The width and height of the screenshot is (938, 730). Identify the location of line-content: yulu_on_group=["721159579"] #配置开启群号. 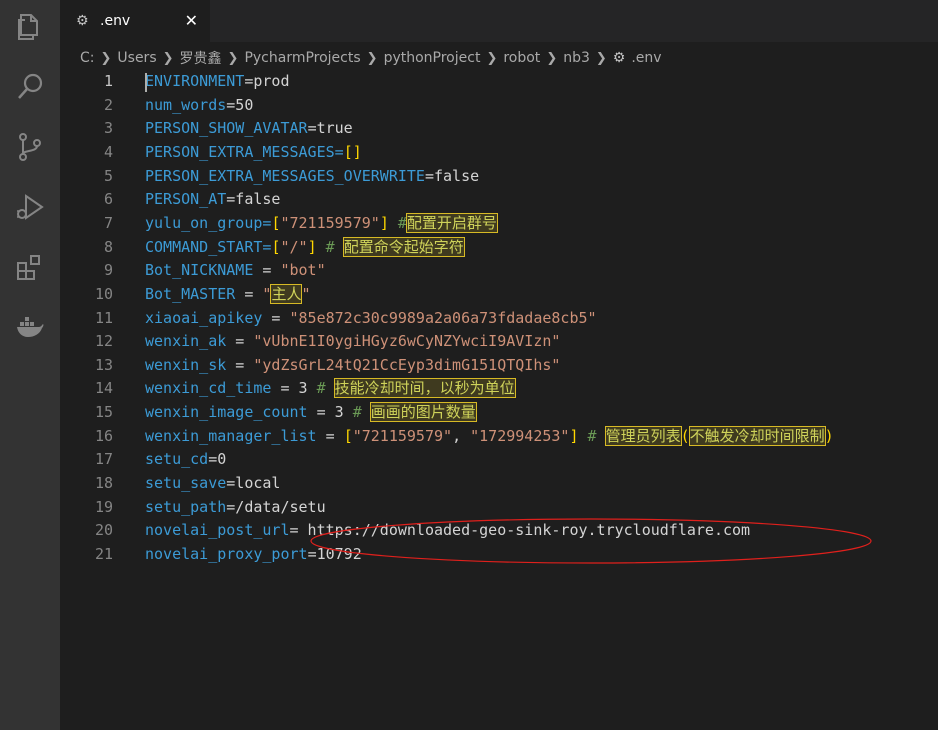
(321, 224).